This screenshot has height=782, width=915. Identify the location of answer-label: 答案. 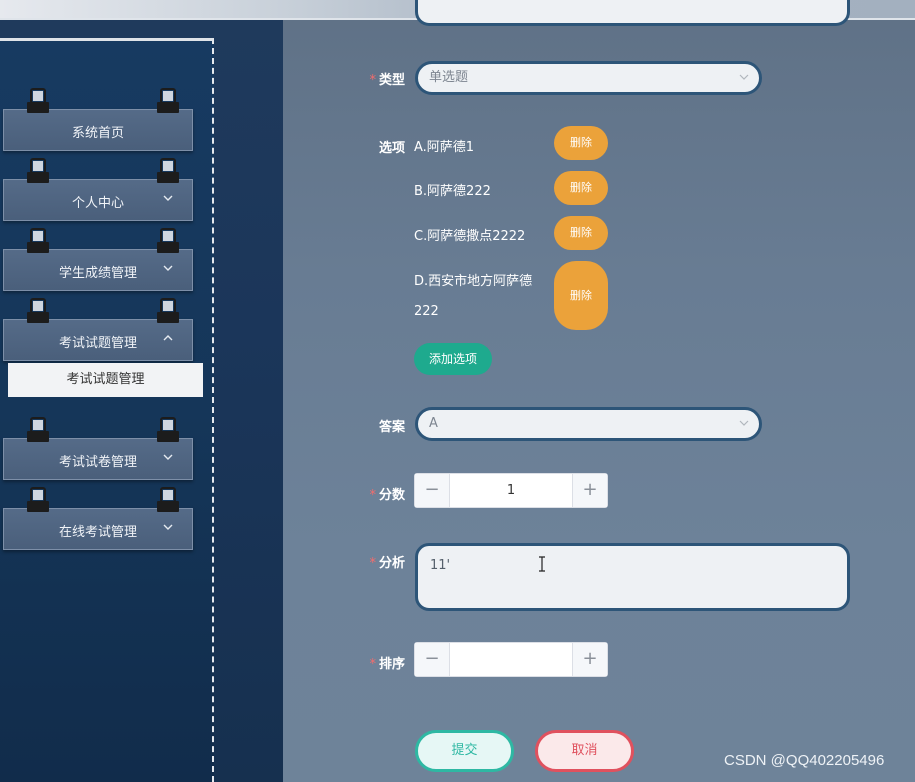
(391, 427).